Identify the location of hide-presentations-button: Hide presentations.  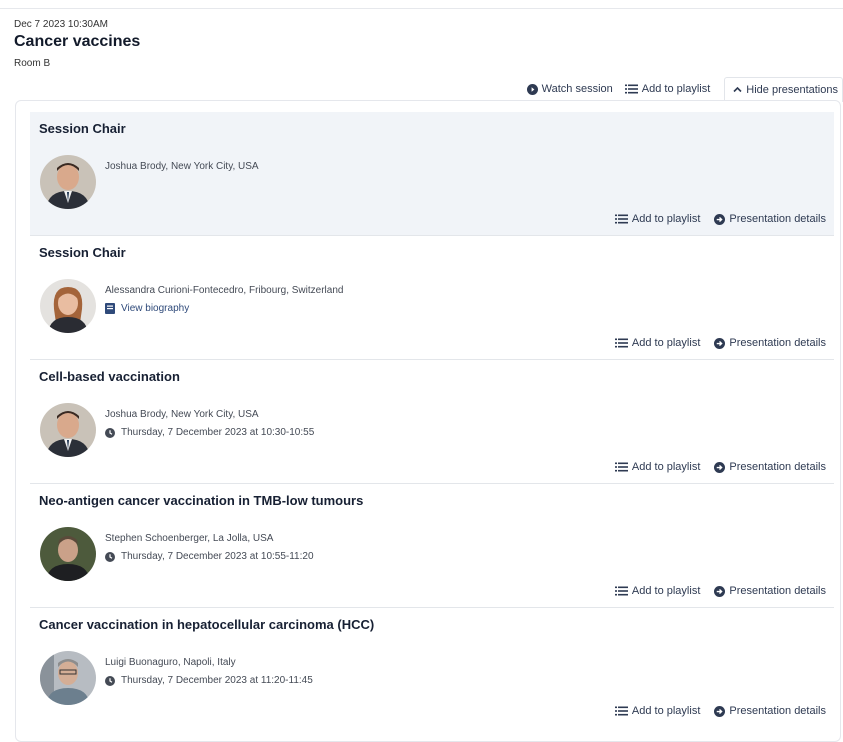
(783, 89).